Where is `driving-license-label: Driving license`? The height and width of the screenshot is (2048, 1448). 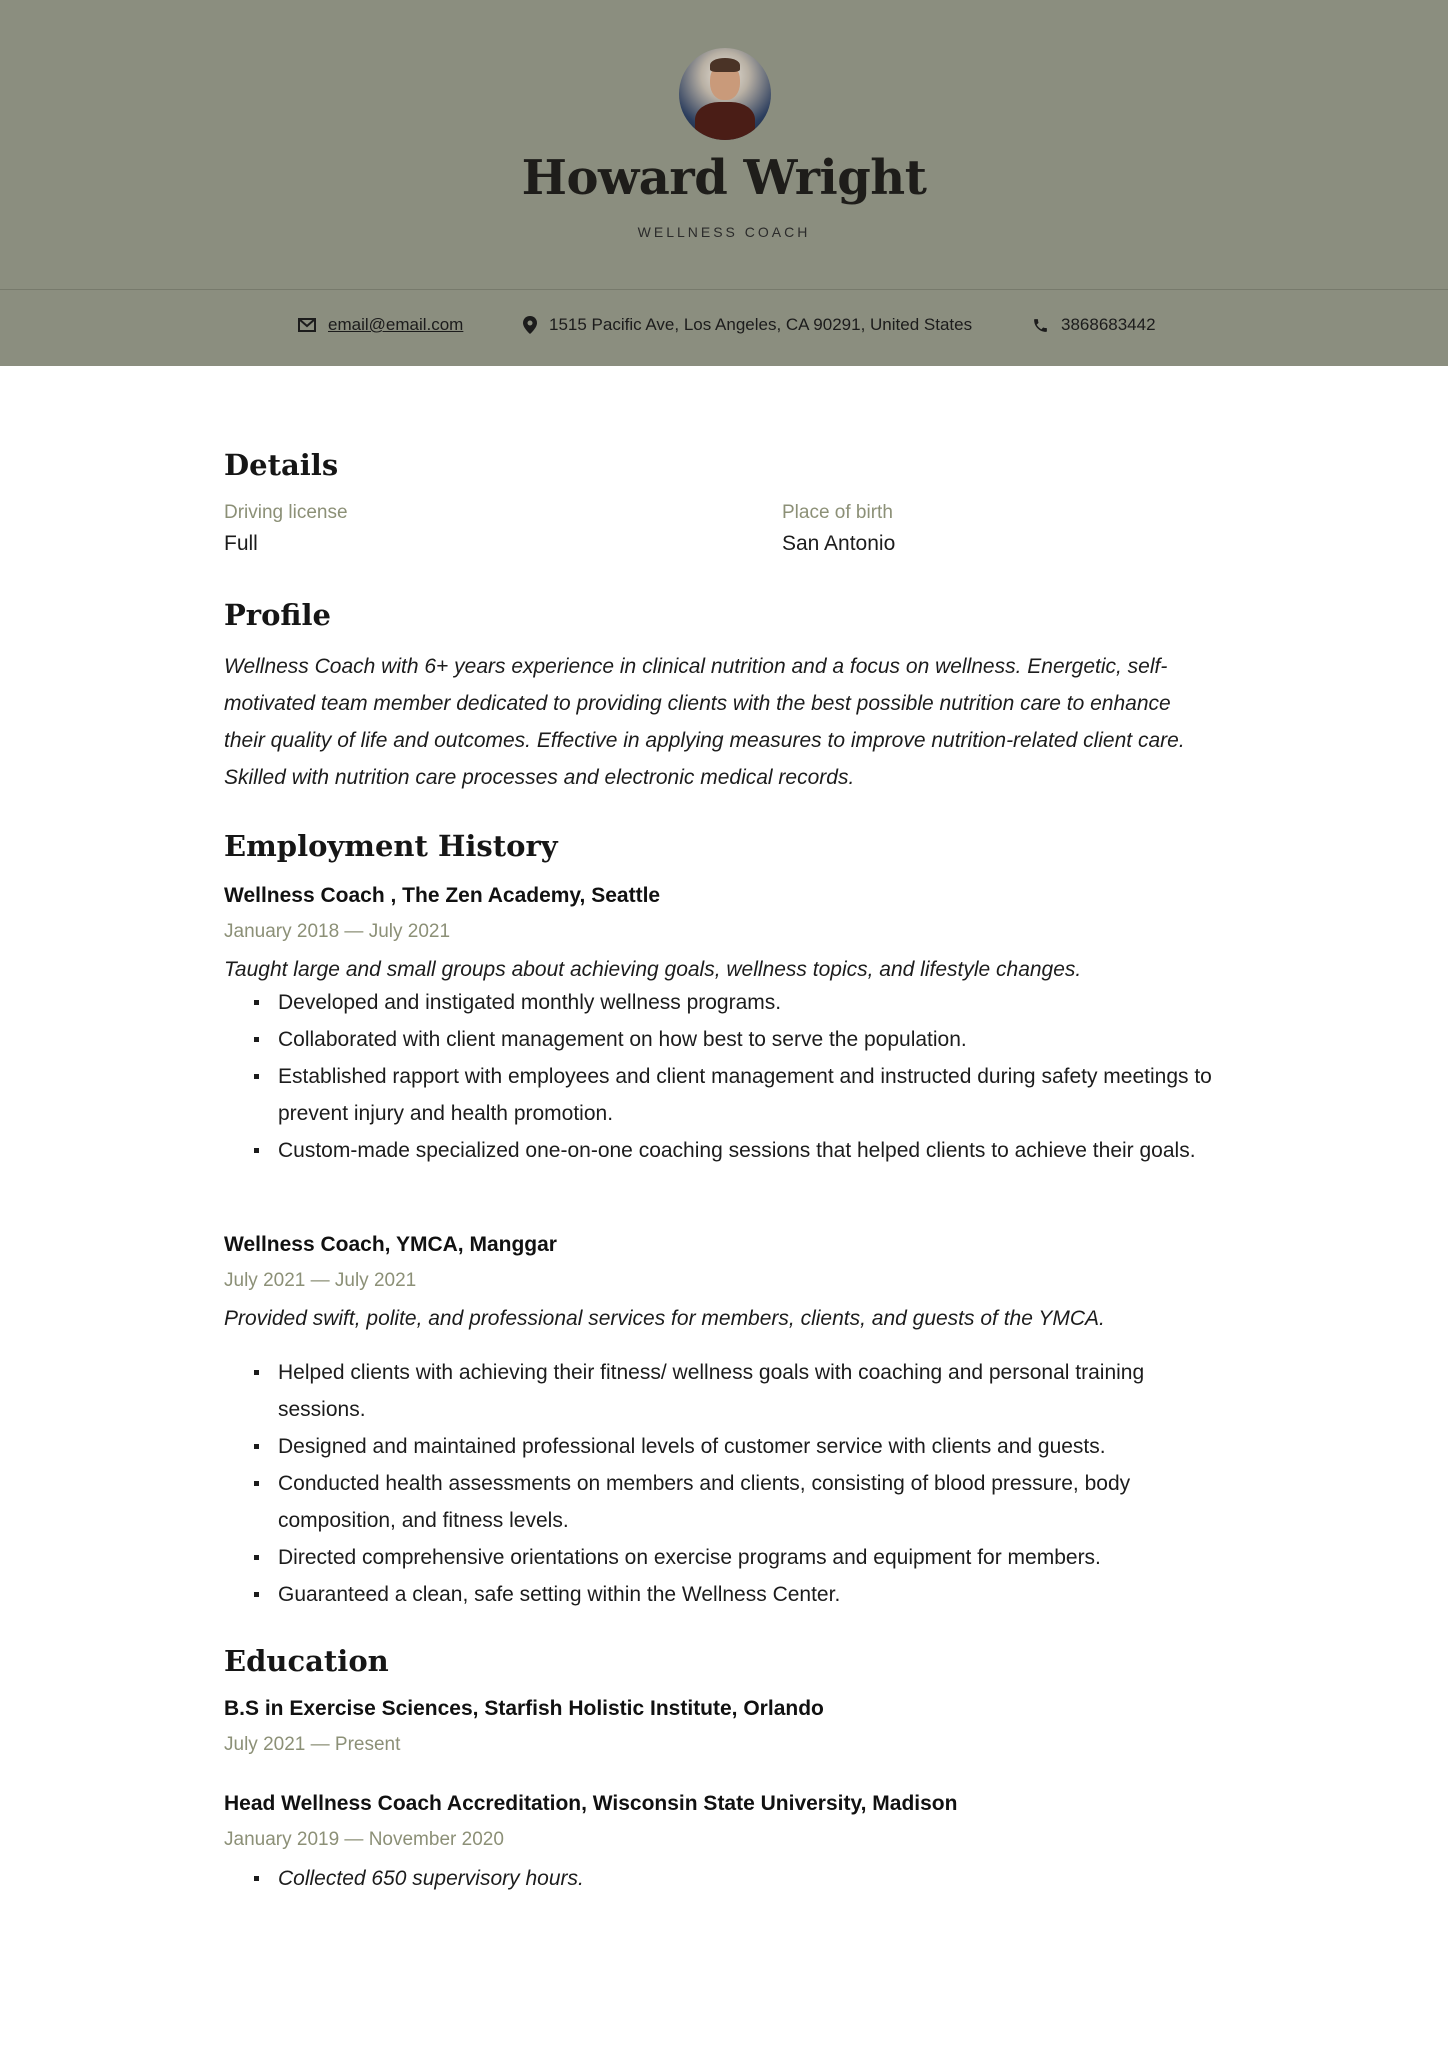
driving-license-label: Driving license is located at coordinates (286, 512).